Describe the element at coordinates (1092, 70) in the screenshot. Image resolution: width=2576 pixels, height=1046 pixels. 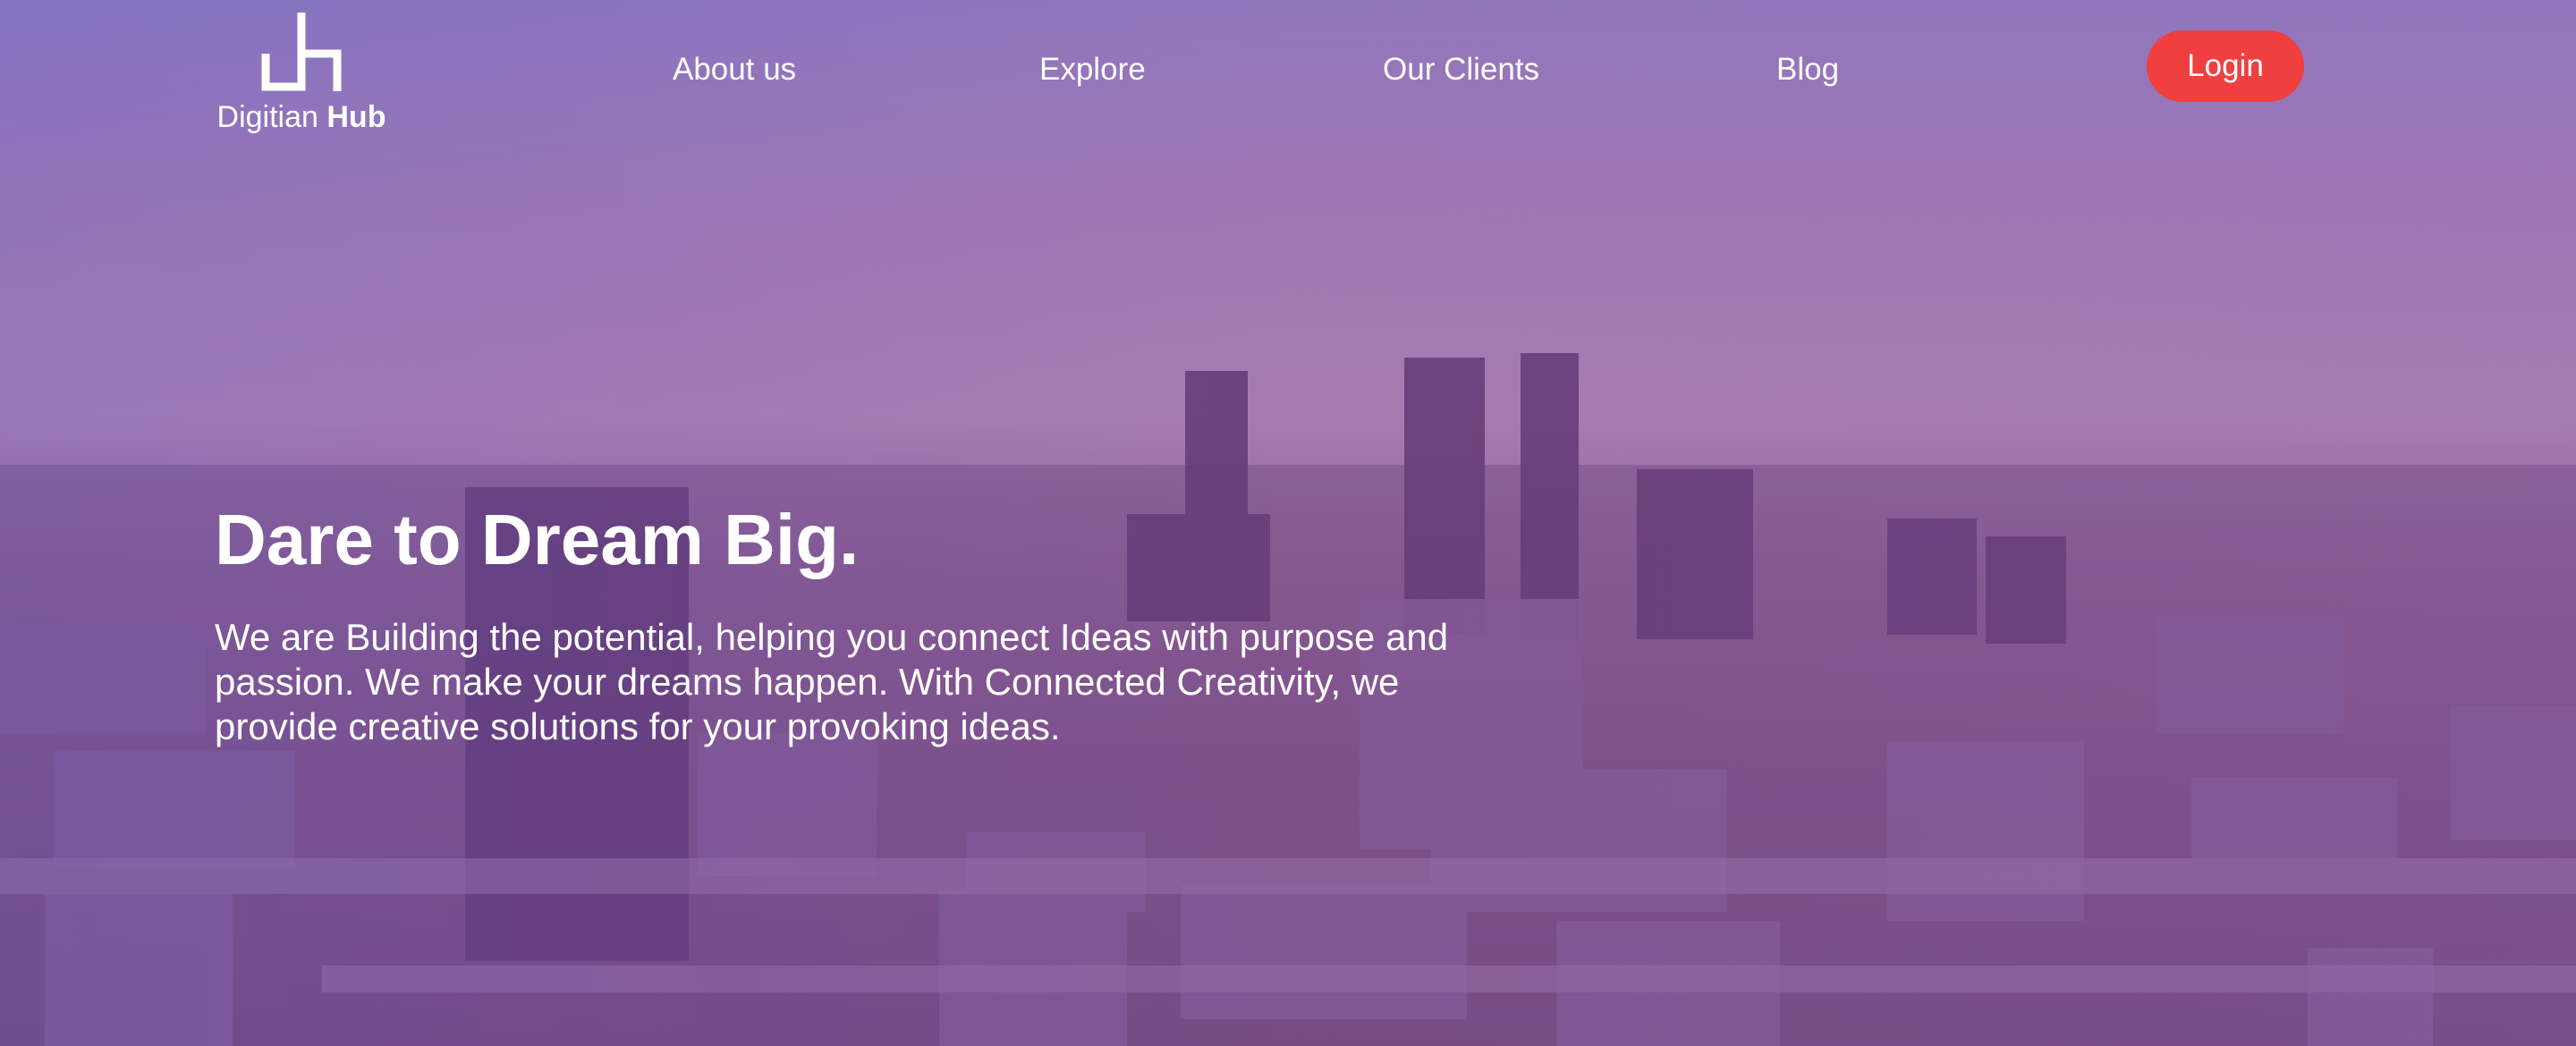
I see `nav-explore: Explore` at that location.